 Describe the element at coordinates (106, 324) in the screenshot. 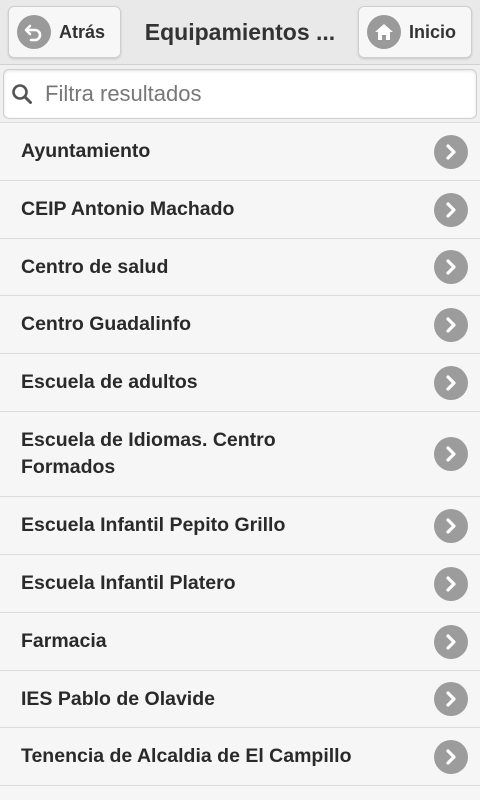

I see `list-item-label: Centro Guadalinfo` at that location.